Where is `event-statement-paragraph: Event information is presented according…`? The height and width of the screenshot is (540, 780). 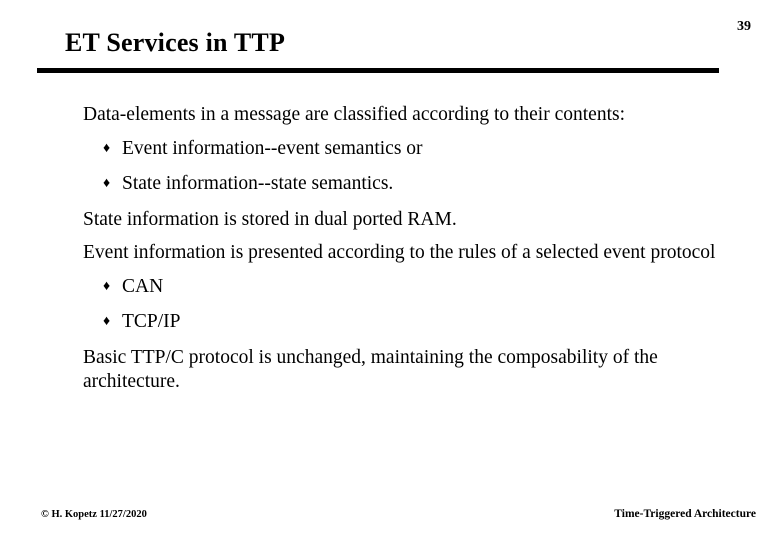
event-statement-paragraph: Event information is presented according… is located at coordinates (399, 252).